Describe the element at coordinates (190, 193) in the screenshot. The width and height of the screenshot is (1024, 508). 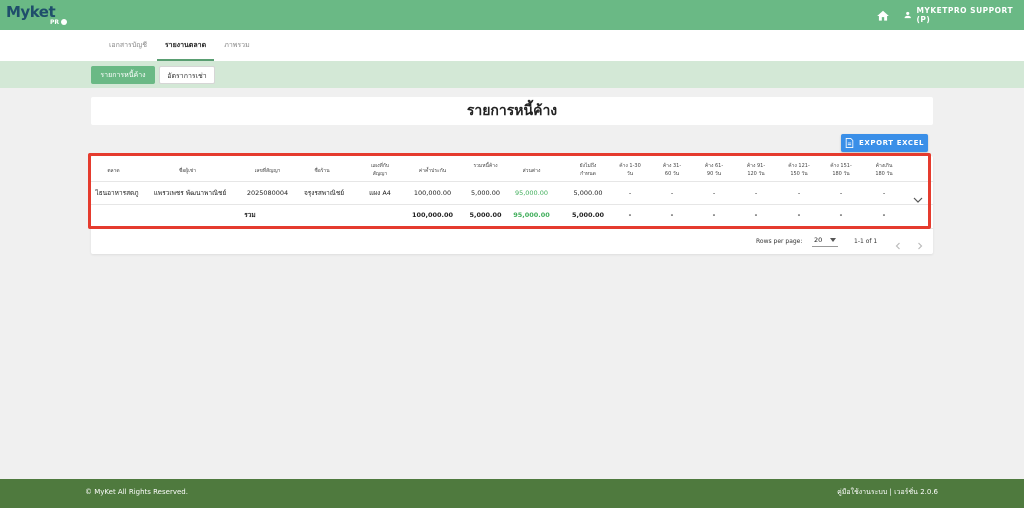
I see `cell-tenant: แพรวเพชร พัฒนาพาณิชย์` at that location.